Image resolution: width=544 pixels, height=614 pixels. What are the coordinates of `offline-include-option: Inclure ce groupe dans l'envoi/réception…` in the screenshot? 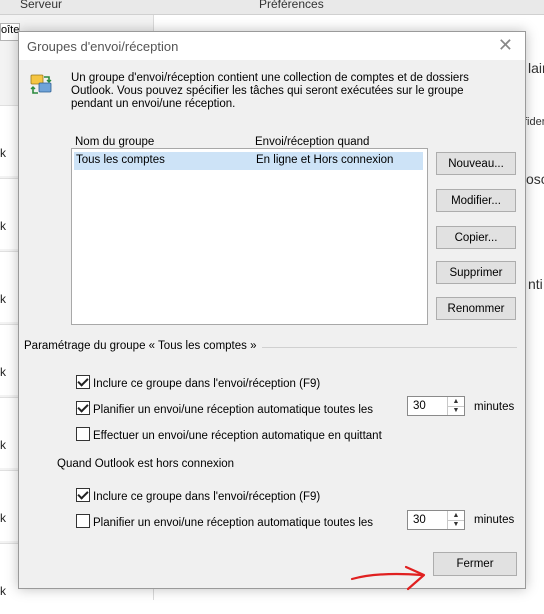 It's located at (198, 495).